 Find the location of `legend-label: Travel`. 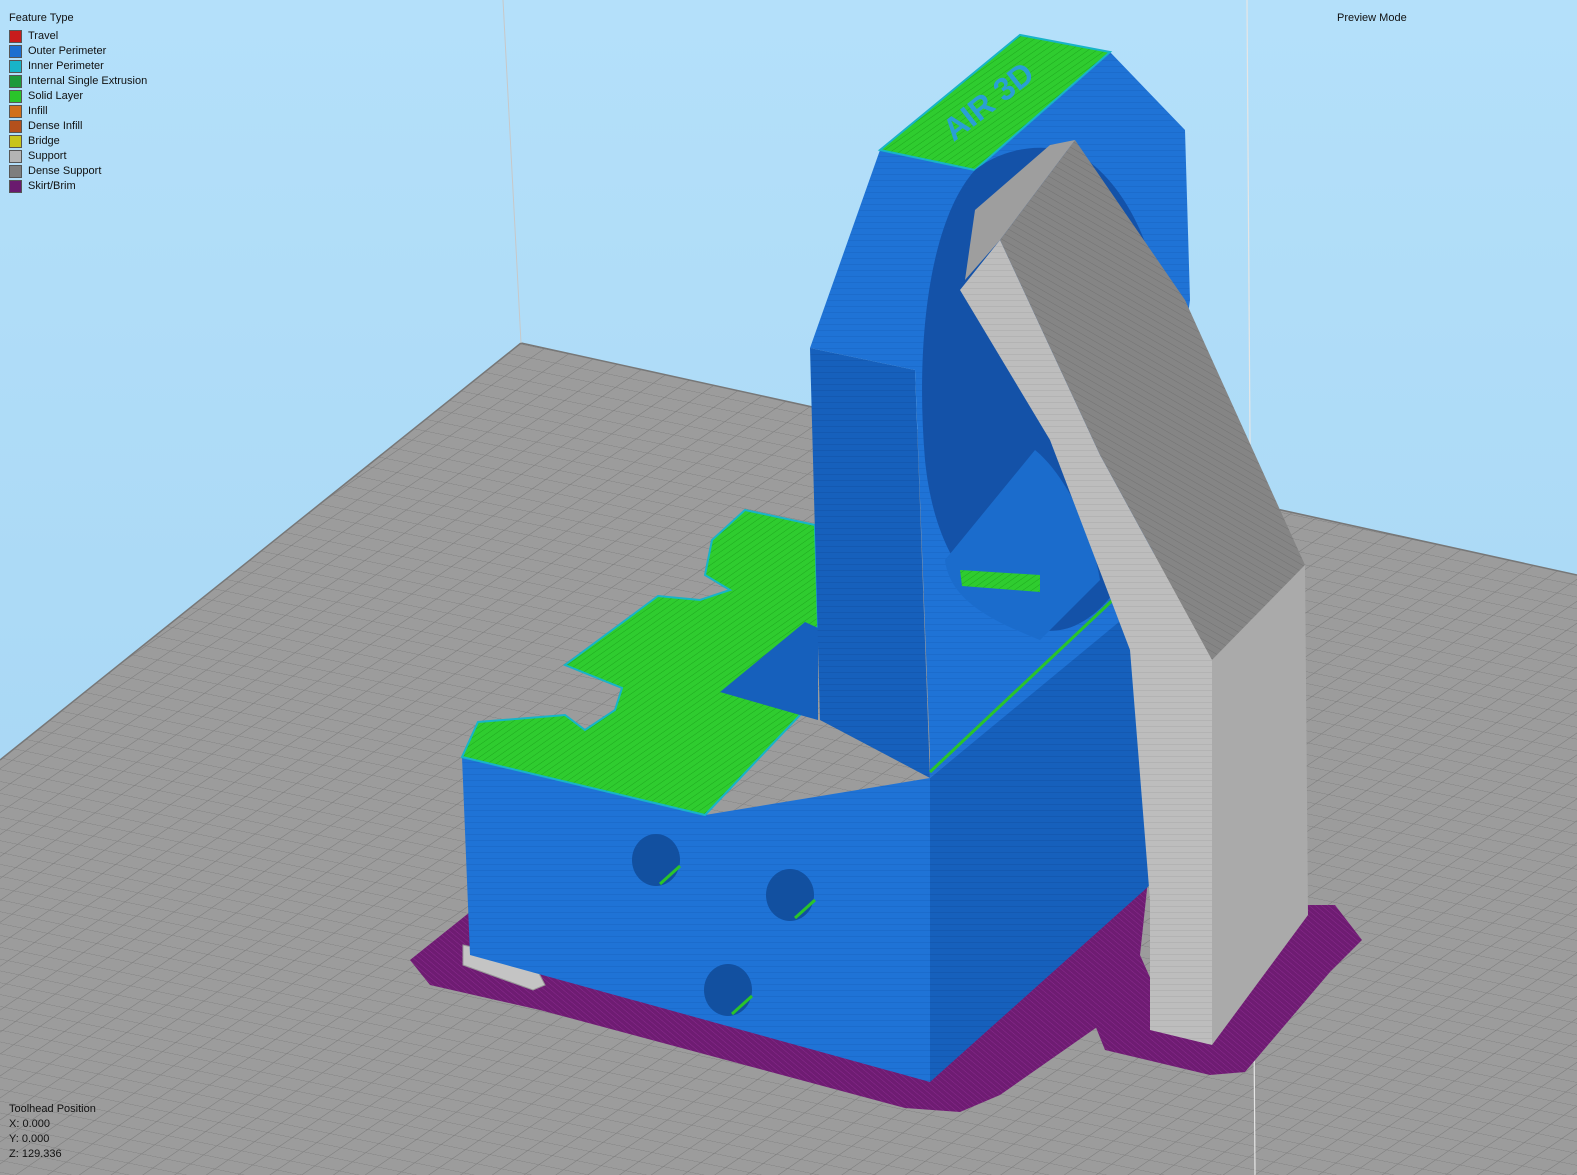

legend-label: Travel is located at coordinates (43, 36).